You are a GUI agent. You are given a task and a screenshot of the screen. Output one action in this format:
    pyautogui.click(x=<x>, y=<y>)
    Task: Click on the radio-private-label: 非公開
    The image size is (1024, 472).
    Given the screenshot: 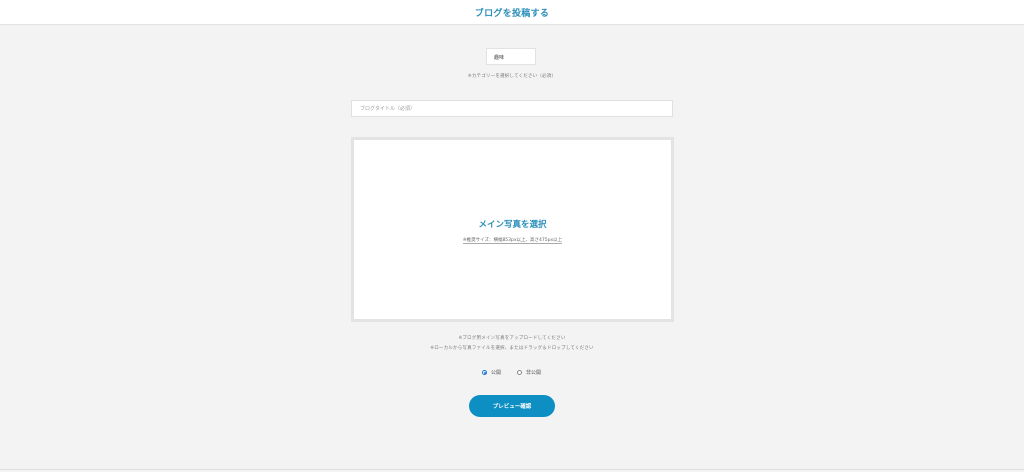 What is the action you would take?
    pyautogui.click(x=534, y=373)
    